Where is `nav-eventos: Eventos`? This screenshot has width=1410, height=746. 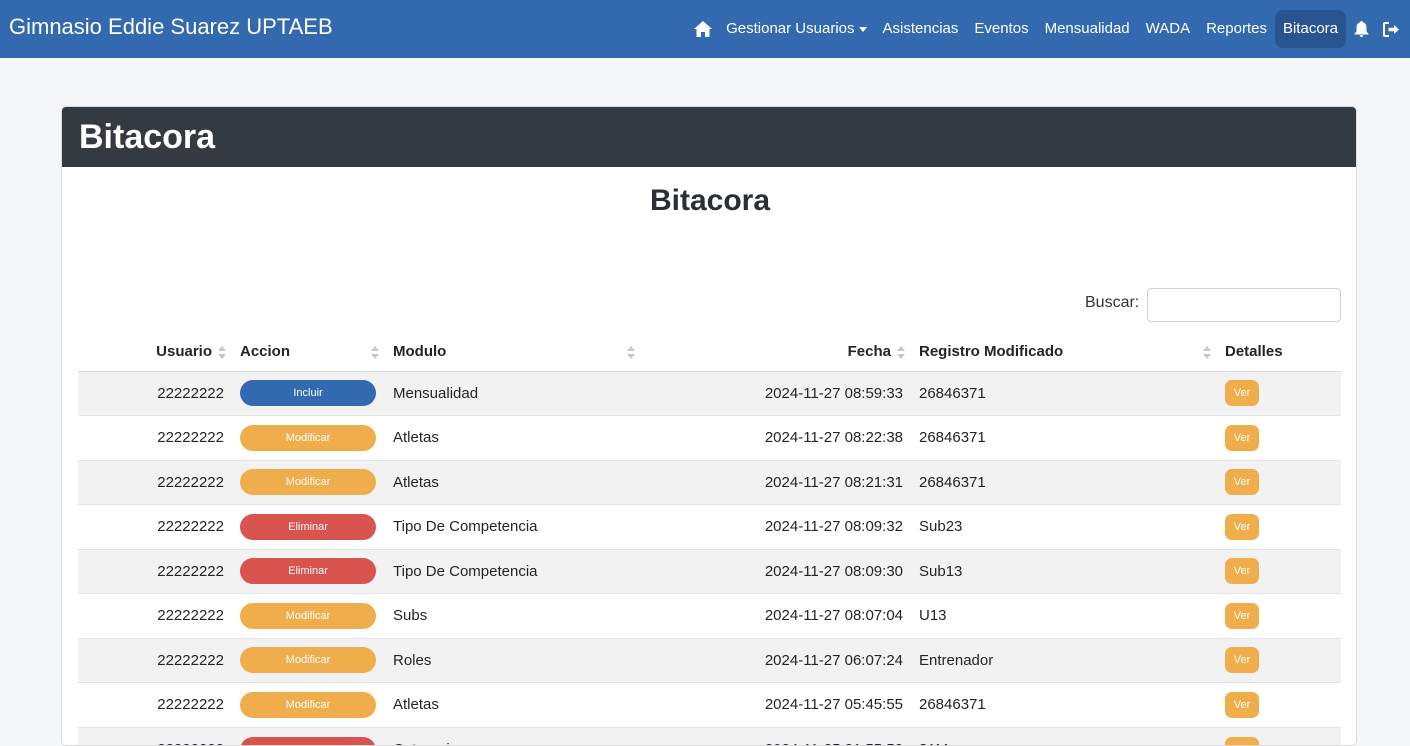
nav-eventos: Eventos is located at coordinates (1001, 29).